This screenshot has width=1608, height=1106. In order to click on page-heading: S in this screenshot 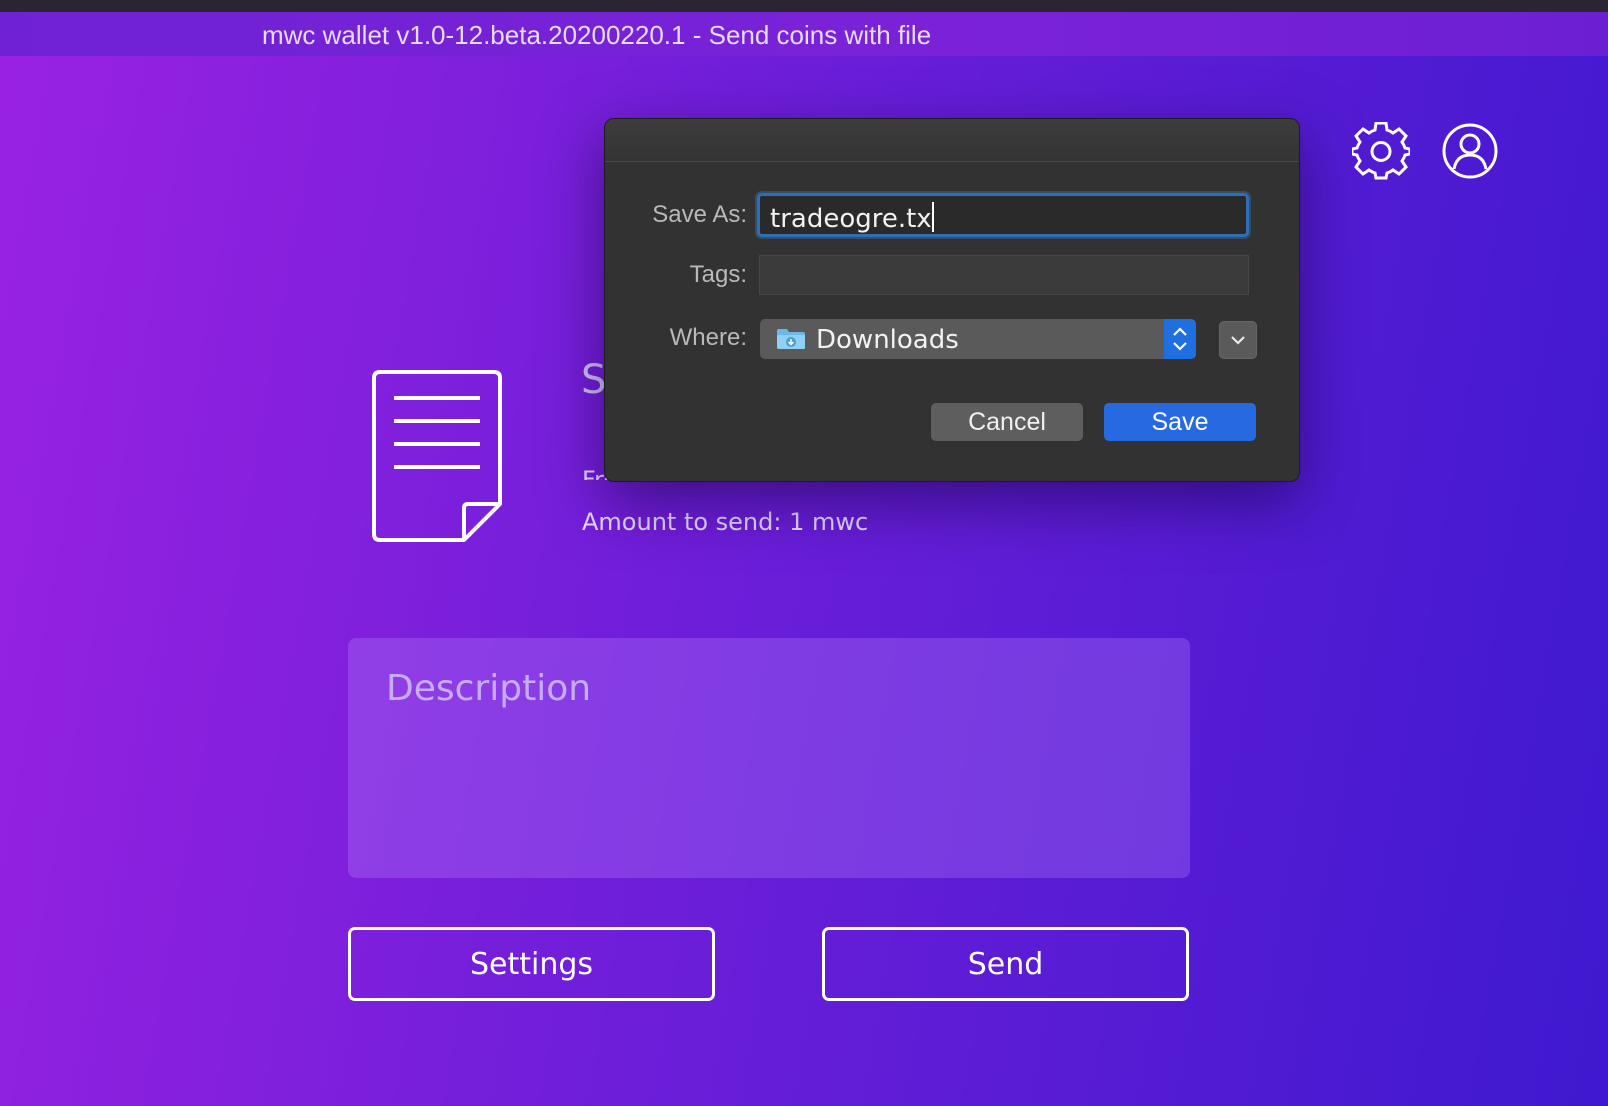, I will do `click(594, 380)`.